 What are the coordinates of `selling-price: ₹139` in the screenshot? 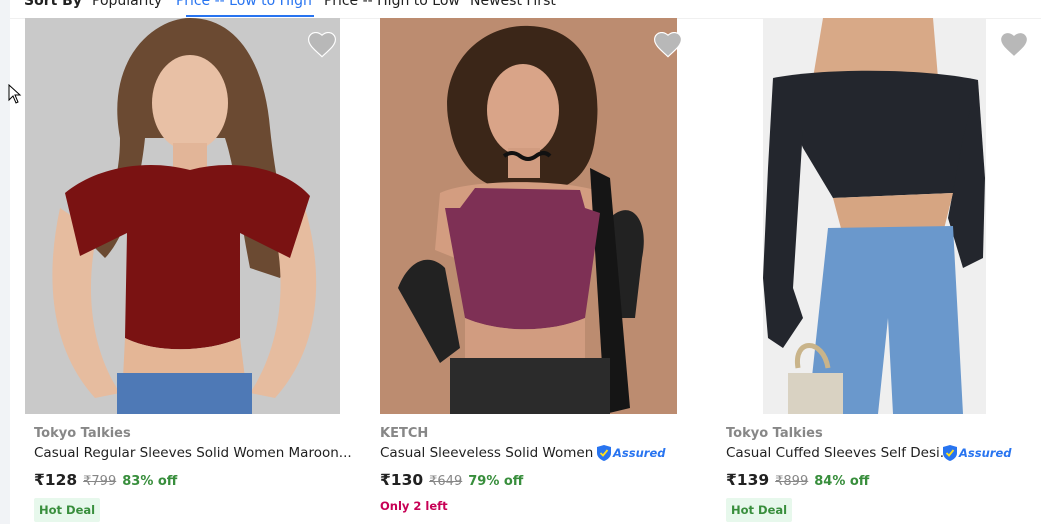 It's located at (748, 480).